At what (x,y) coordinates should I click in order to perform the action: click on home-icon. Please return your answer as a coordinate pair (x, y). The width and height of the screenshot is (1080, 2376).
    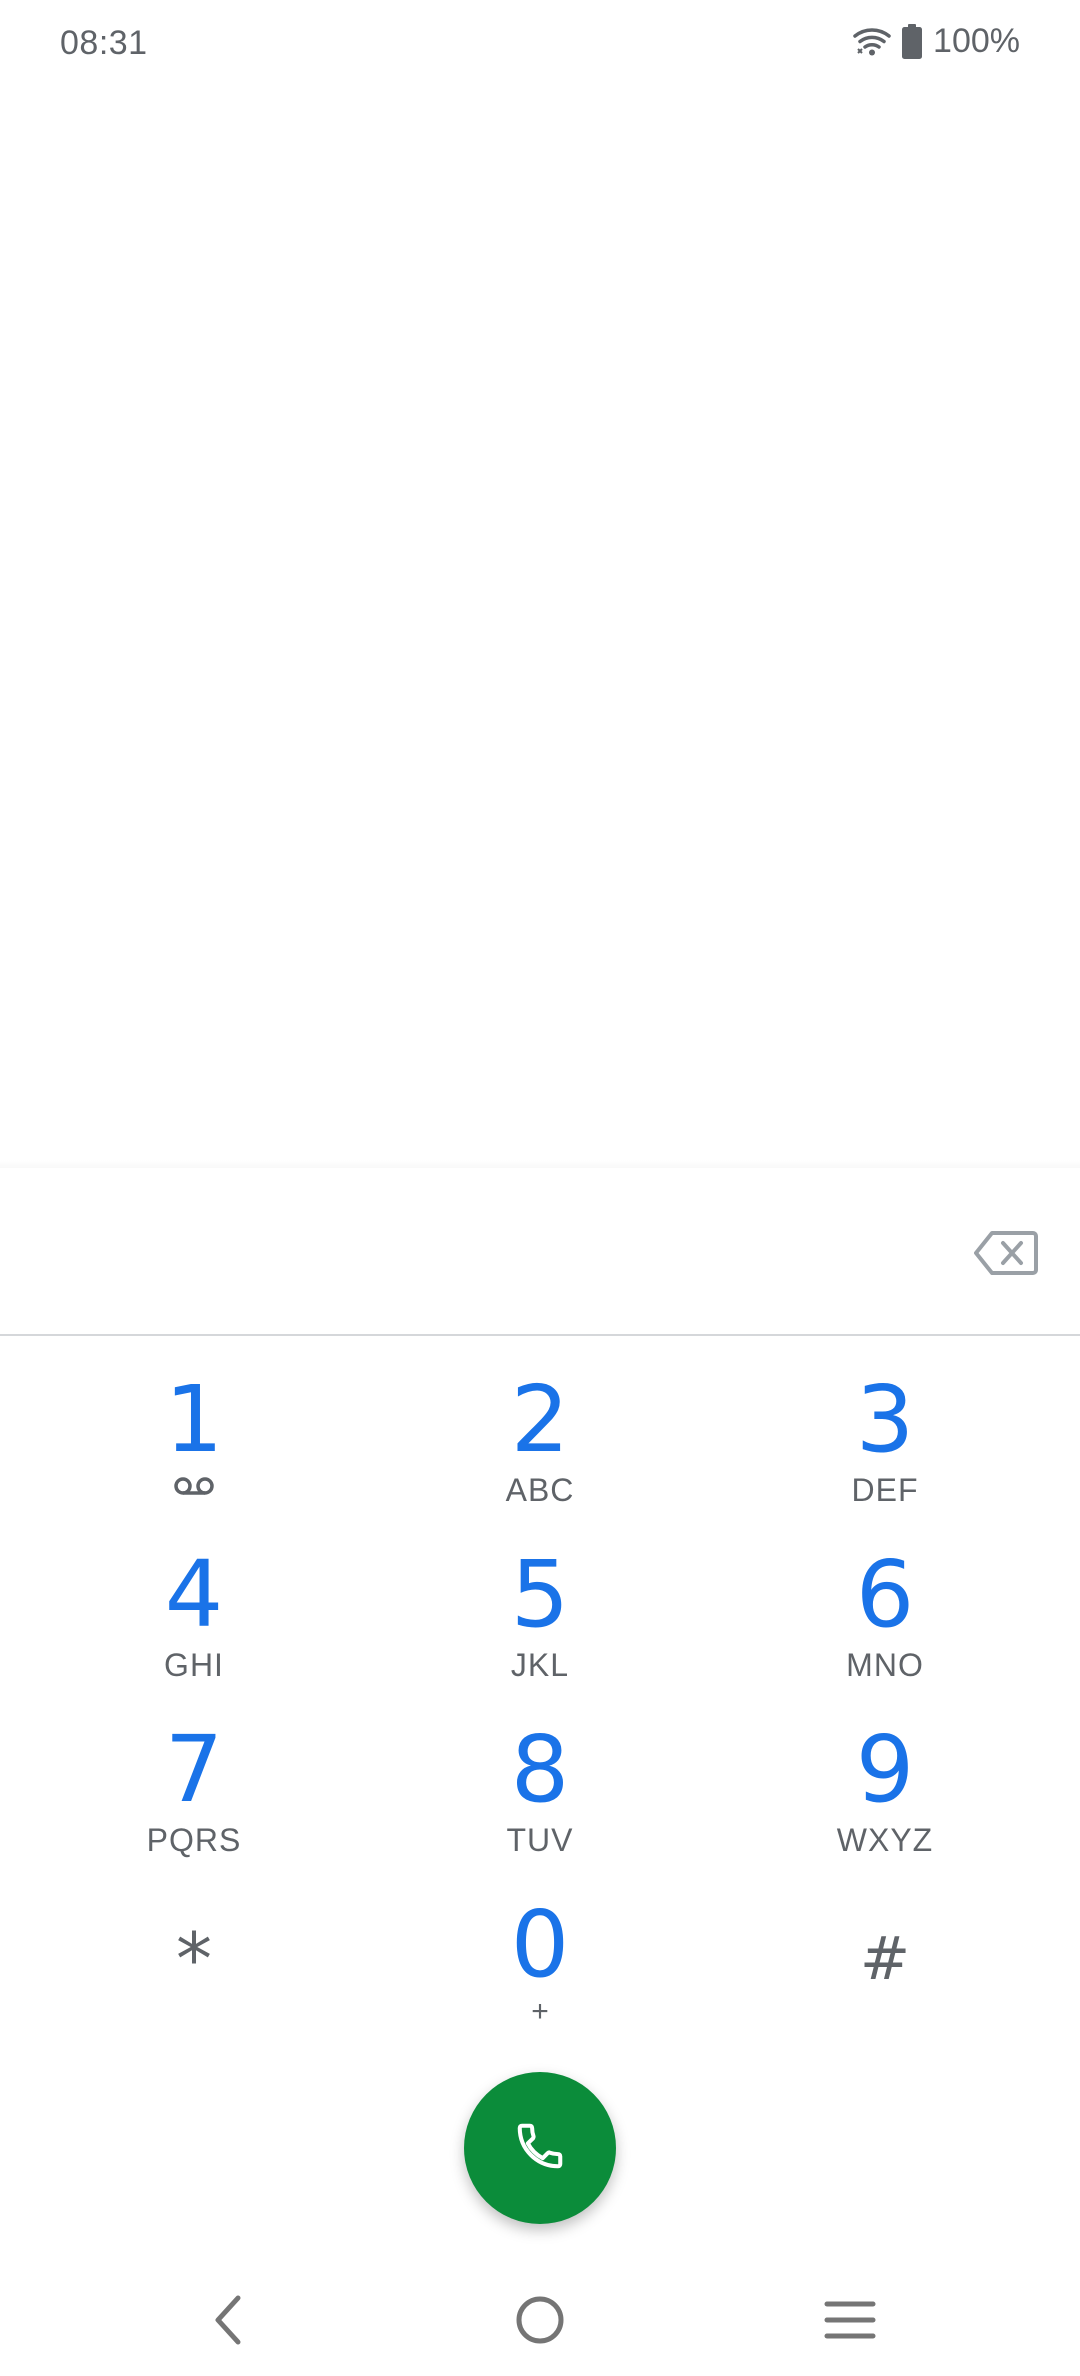
    Looking at the image, I should click on (540, 2322).